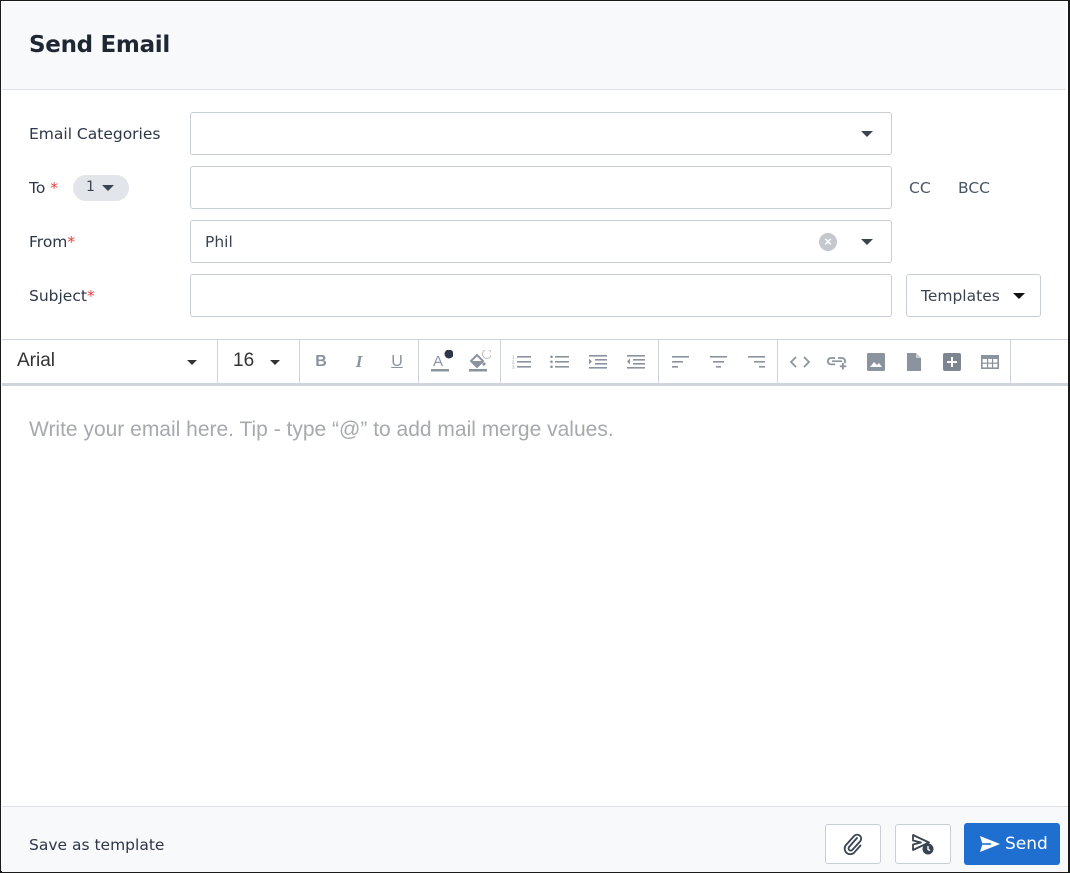 Image resolution: width=1070 pixels, height=873 pixels. I want to click on subject-label: Subject*, so click(62, 296).